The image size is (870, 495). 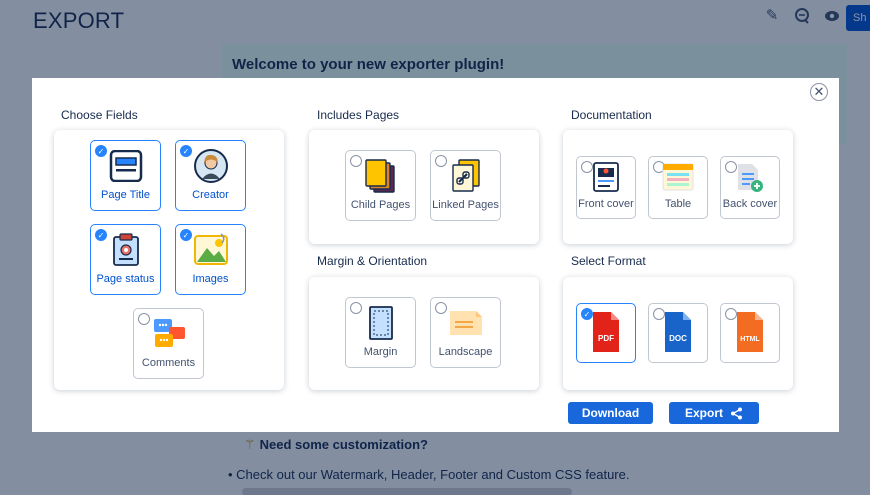 What do you see at coordinates (750, 339) in the screenshot?
I see `html-label: HTML` at bounding box center [750, 339].